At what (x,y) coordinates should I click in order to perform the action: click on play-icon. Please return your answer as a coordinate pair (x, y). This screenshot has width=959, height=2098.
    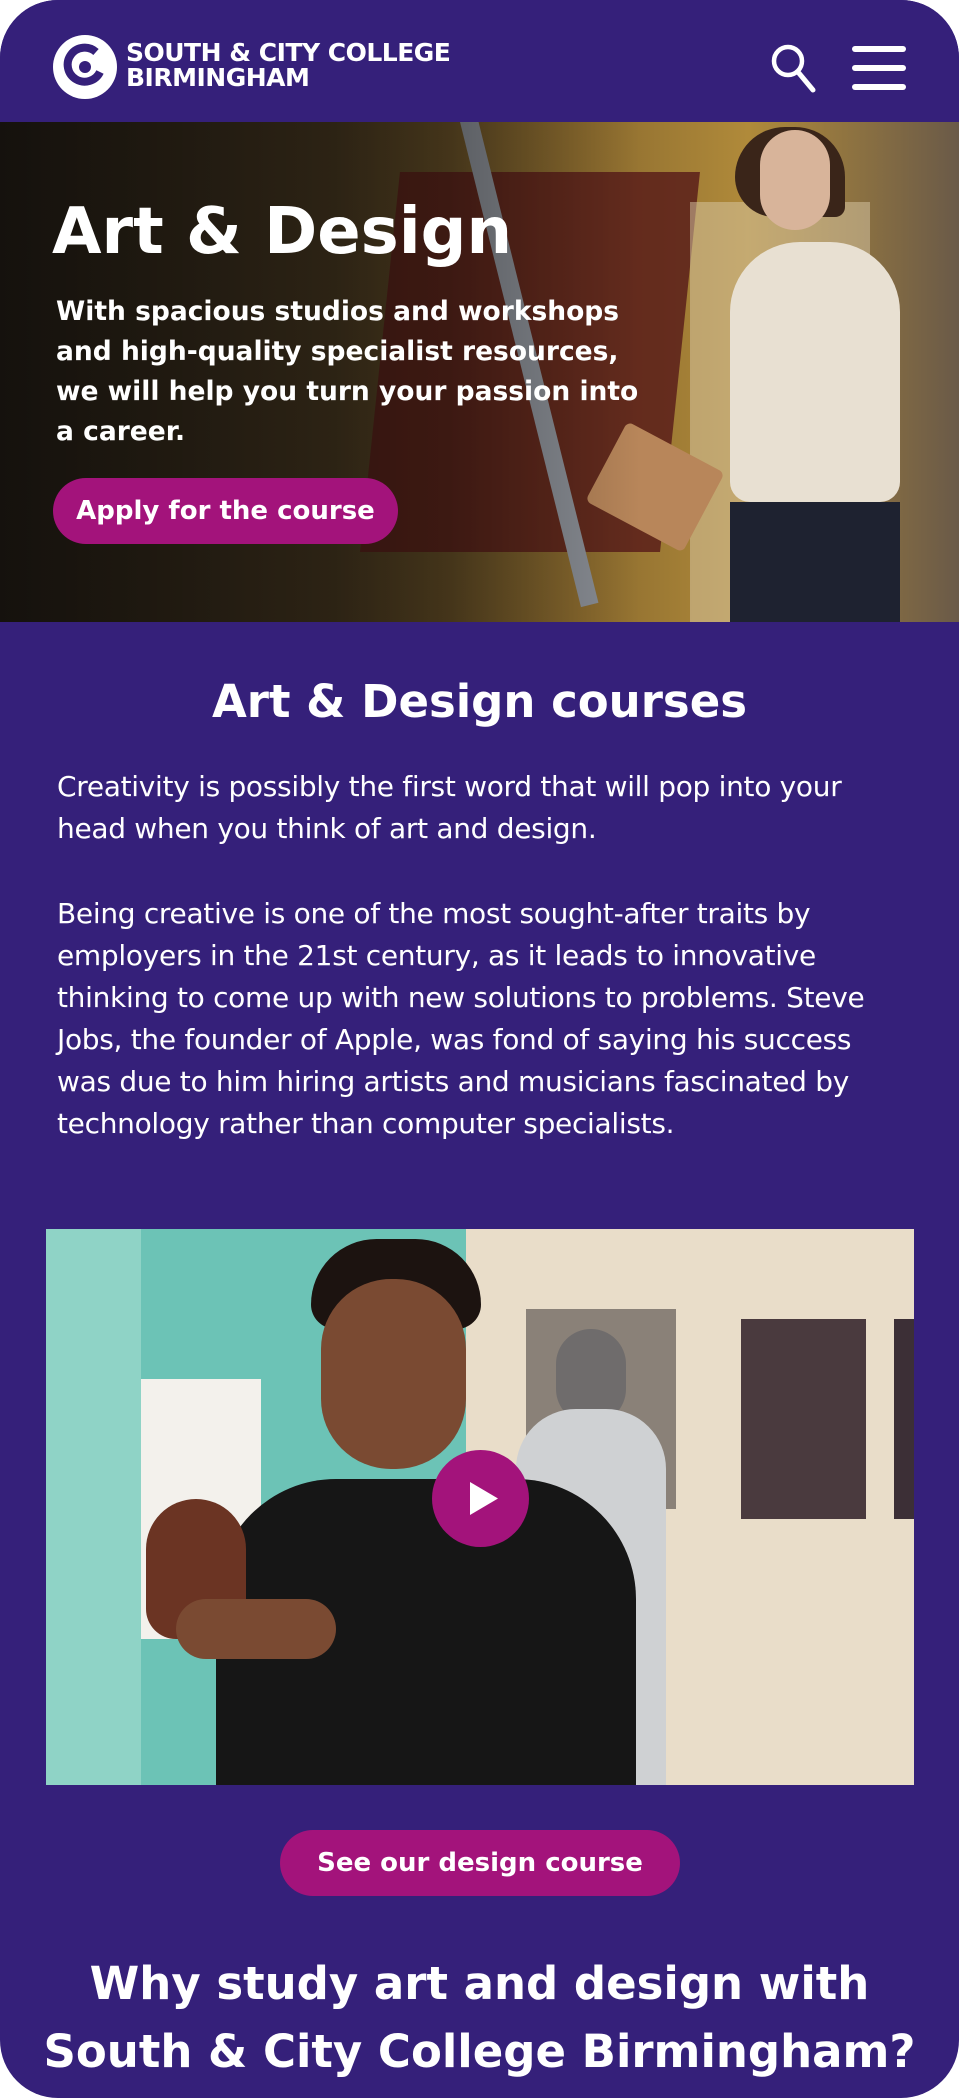
    Looking at the image, I should click on (484, 1498).